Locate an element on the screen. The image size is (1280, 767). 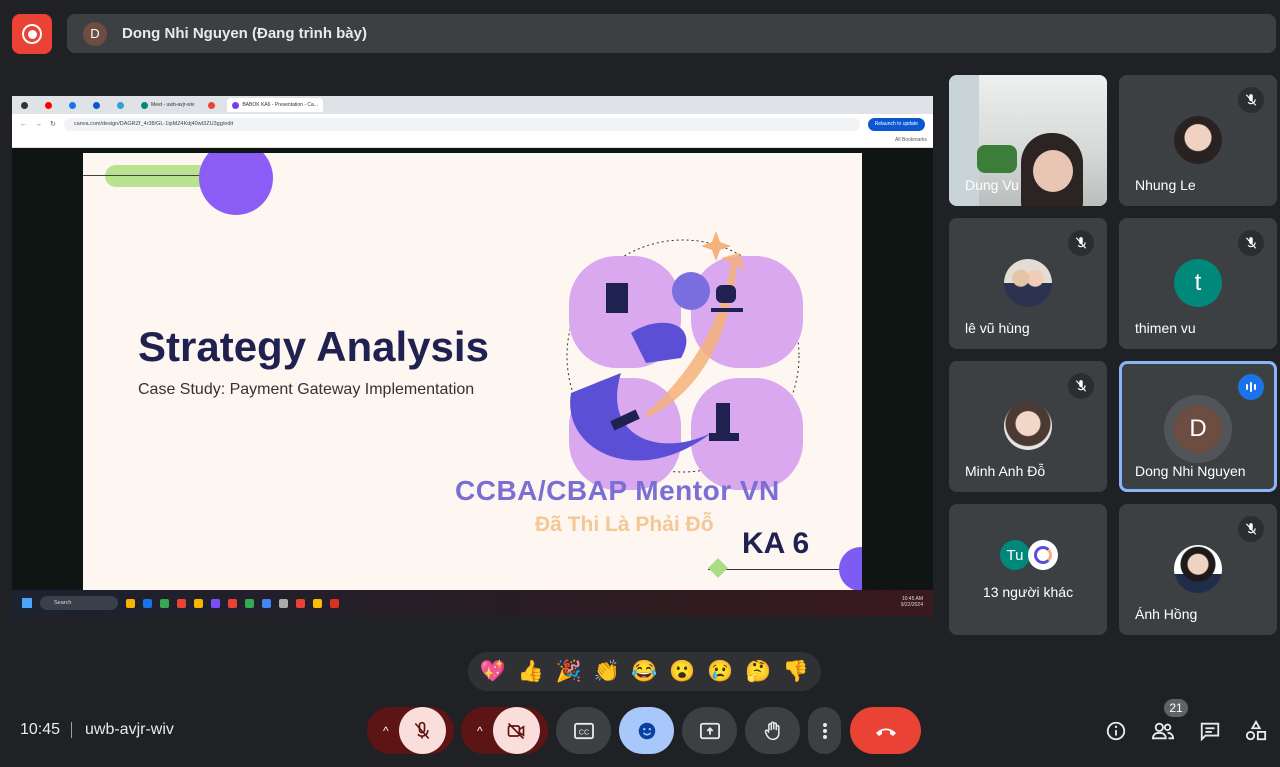
reaction-thinking: 🤔 is located at coordinates (758, 672).